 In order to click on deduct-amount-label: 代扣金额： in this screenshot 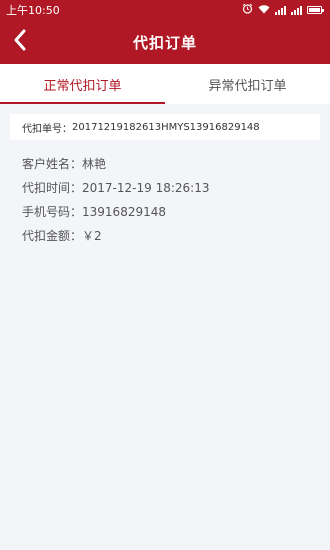, I will do `click(52, 236)`.